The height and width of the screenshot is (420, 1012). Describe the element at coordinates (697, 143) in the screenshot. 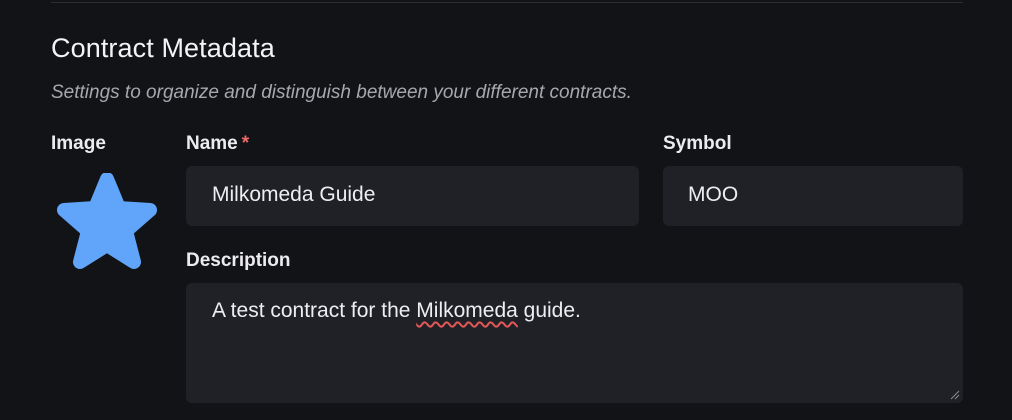

I see `symbol-label: Symbol` at that location.